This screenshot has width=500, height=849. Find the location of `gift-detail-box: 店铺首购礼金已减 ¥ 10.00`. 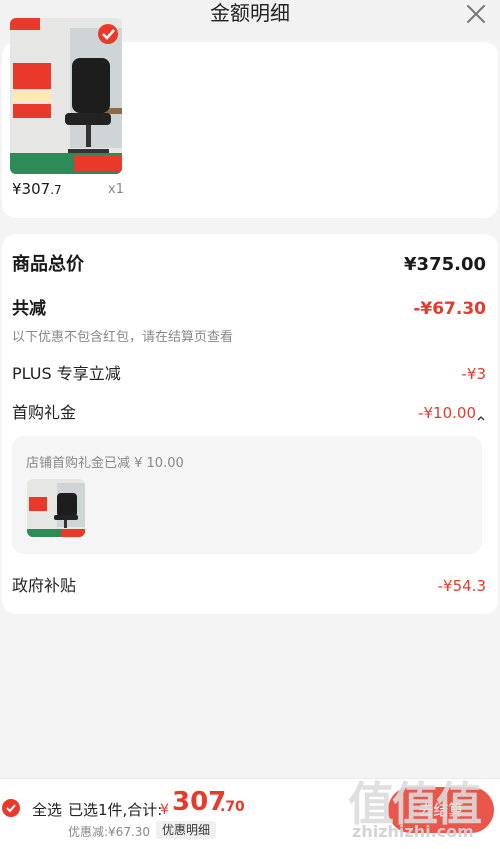

gift-detail-box: 店铺首购礼金已减 ¥ 10.00 is located at coordinates (247, 495).